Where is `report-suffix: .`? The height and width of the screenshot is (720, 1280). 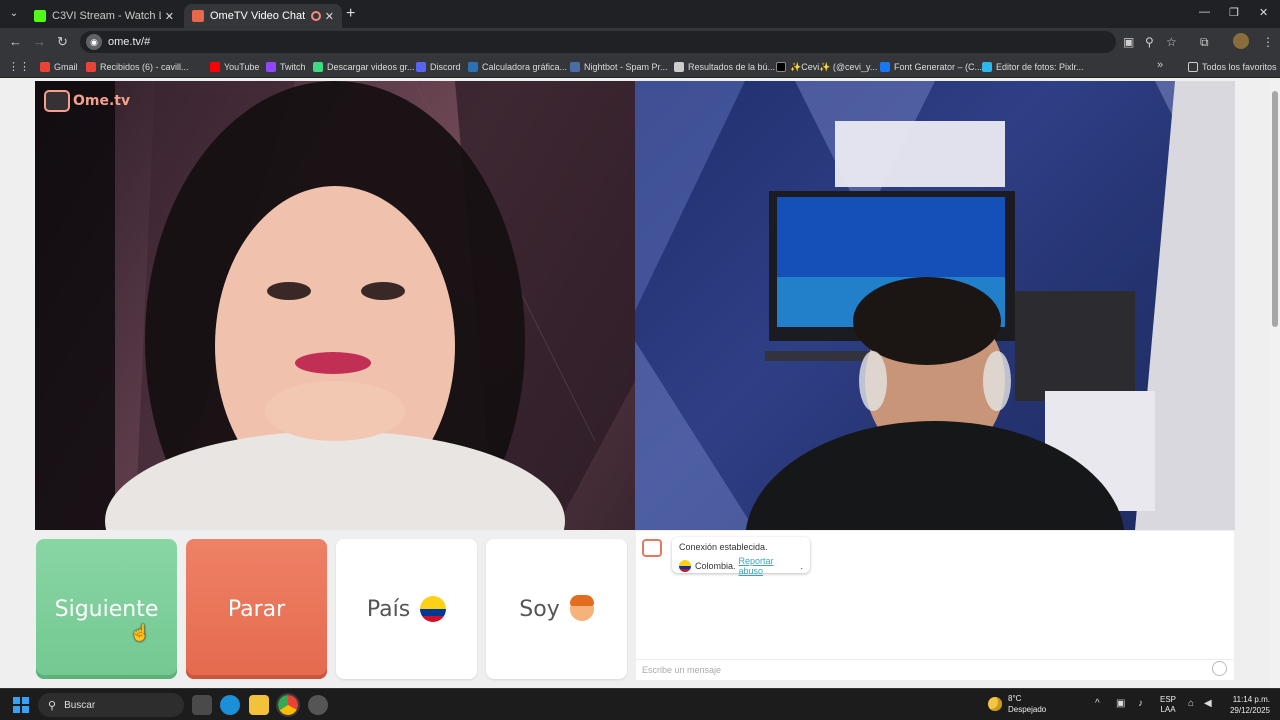
report-suffix: . is located at coordinates (801, 566).